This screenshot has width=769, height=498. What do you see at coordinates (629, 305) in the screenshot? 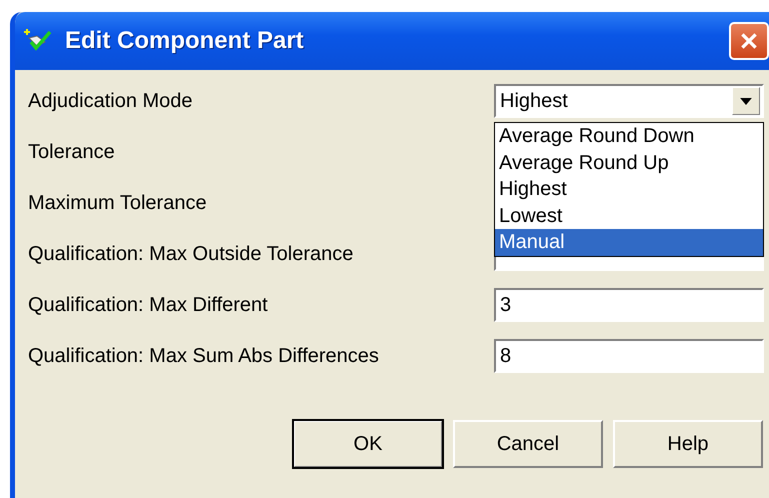
I see `input-field: 3` at bounding box center [629, 305].